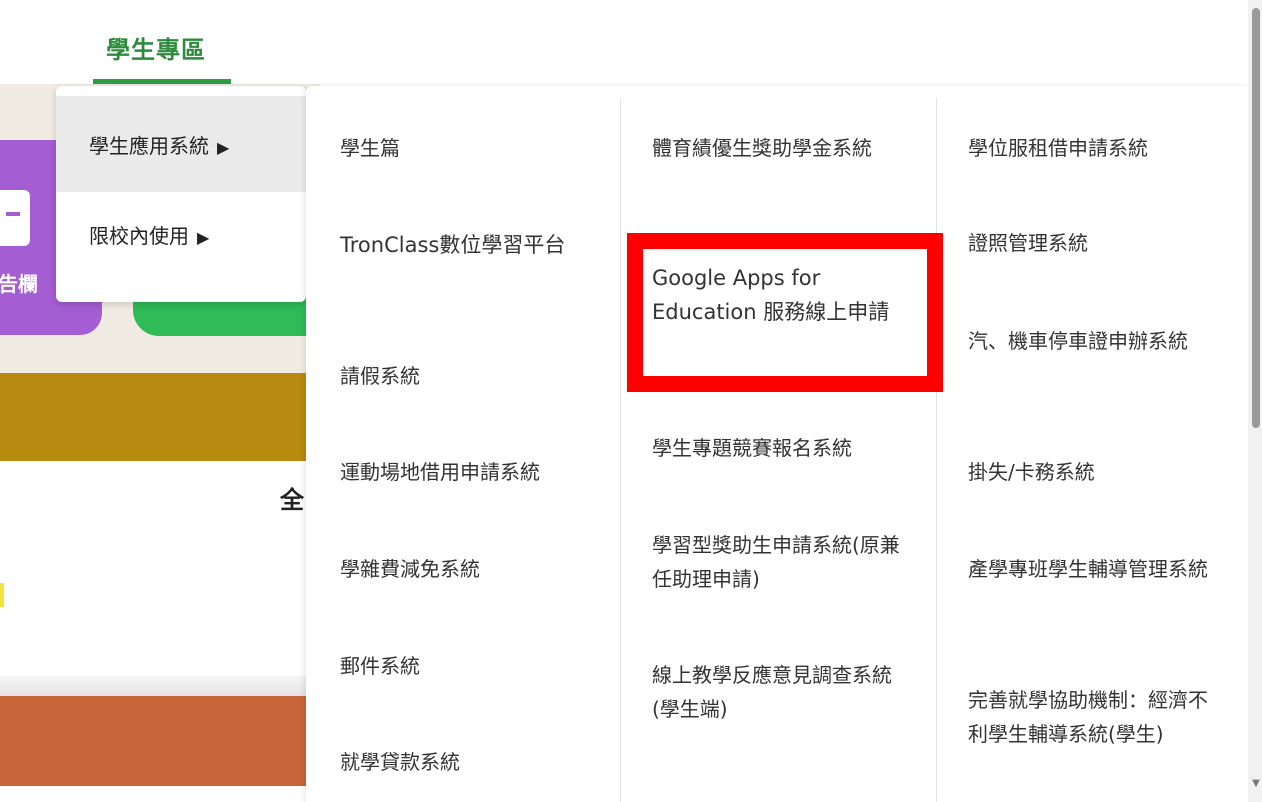  Describe the element at coordinates (1099, 472) in the screenshot. I see `link-card-services: 掛失/卡務系統` at that location.